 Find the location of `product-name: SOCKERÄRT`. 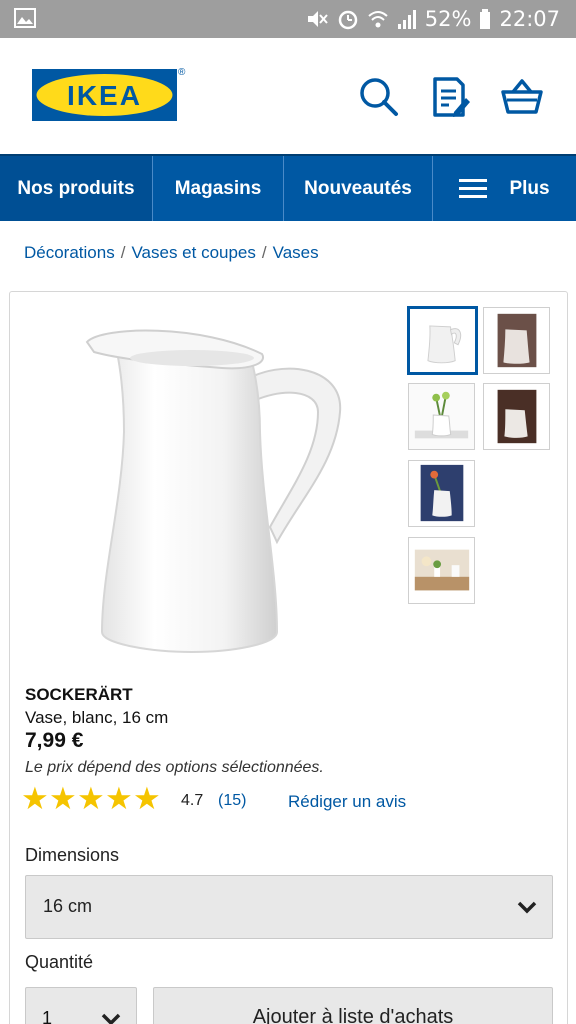

product-name: SOCKERÄRT is located at coordinates (79, 694).